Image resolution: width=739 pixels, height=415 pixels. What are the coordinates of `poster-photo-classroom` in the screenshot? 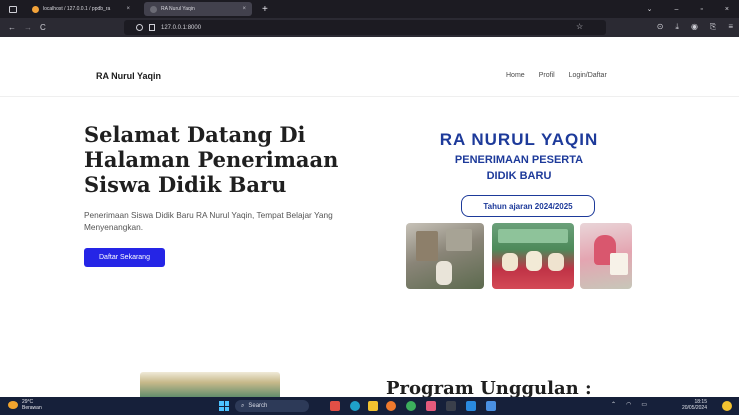 It's located at (445, 256).